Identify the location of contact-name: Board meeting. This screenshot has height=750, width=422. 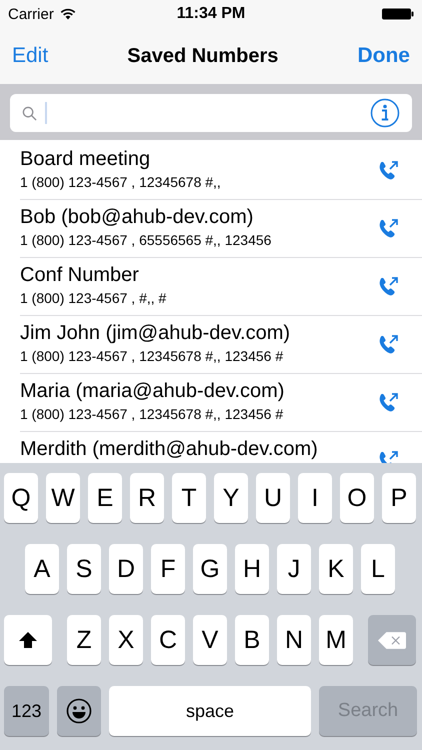
(86, 159).